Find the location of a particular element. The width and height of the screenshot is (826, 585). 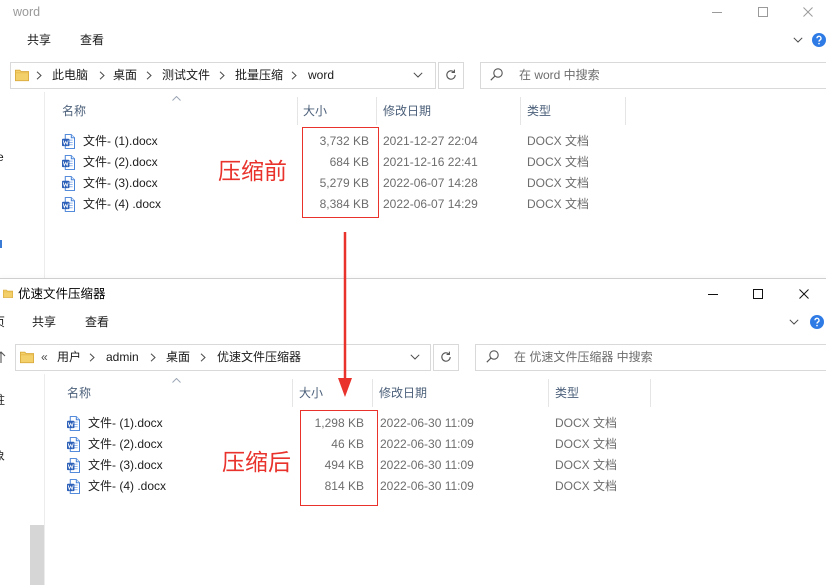

nav-pane-scrollbar is located at coordinates (37, 555).